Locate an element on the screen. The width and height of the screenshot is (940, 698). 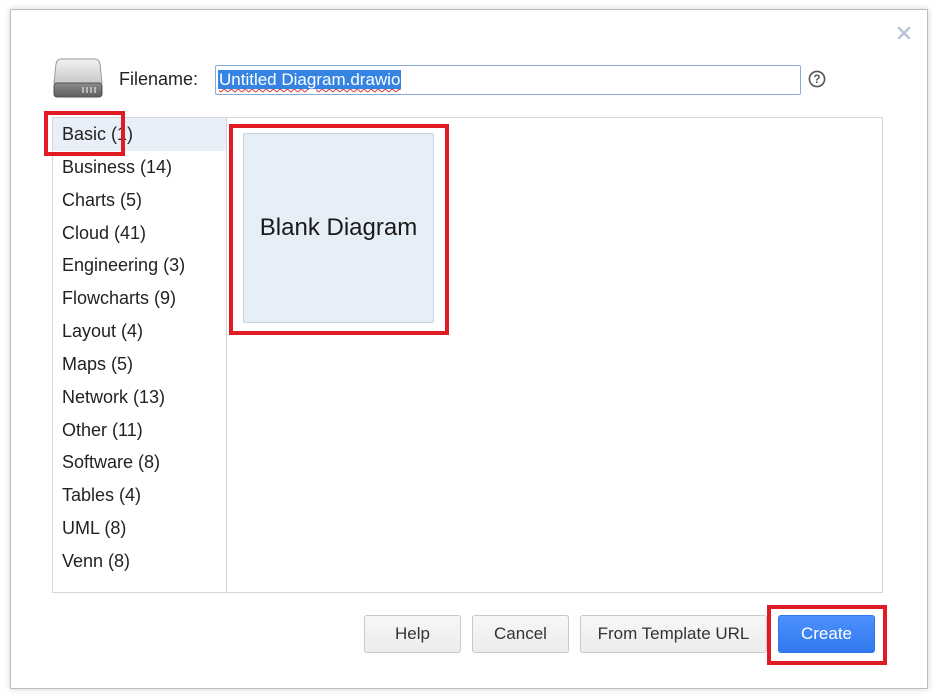
category-cloud: Cloud (41) is located at coordinates (139, 233).